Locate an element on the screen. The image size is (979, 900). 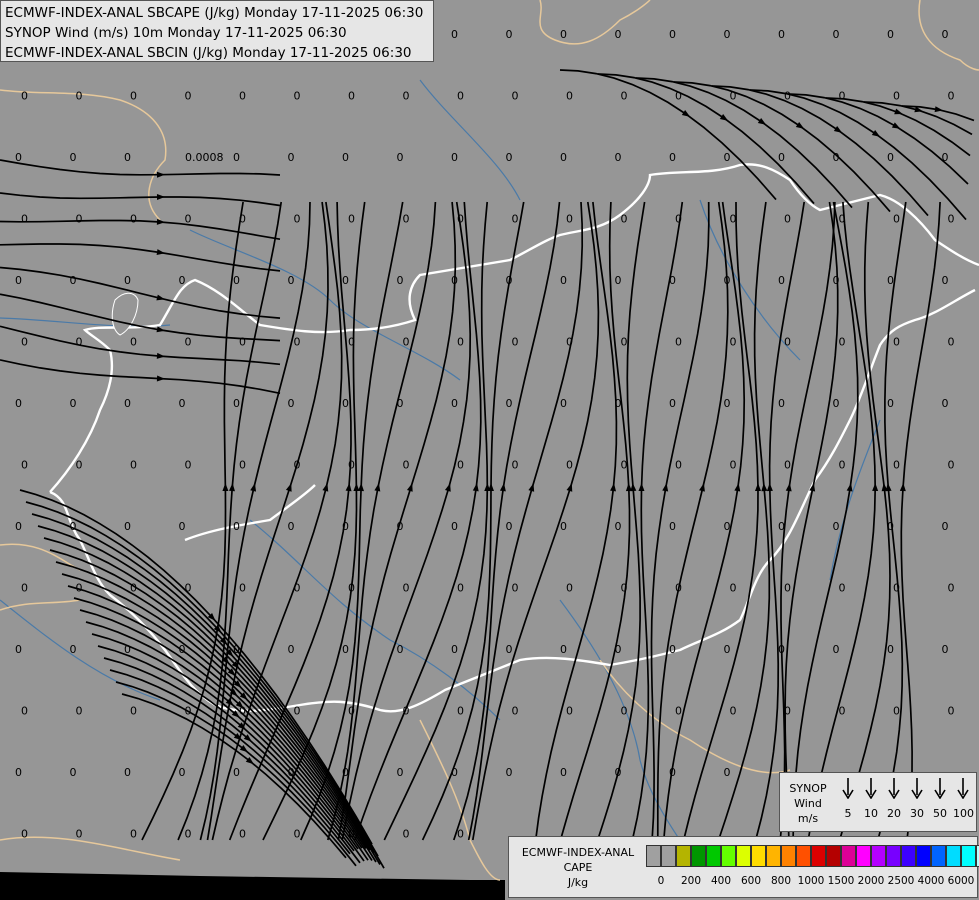
wind-legend-item: 30 is located at coordinates (917, 798).